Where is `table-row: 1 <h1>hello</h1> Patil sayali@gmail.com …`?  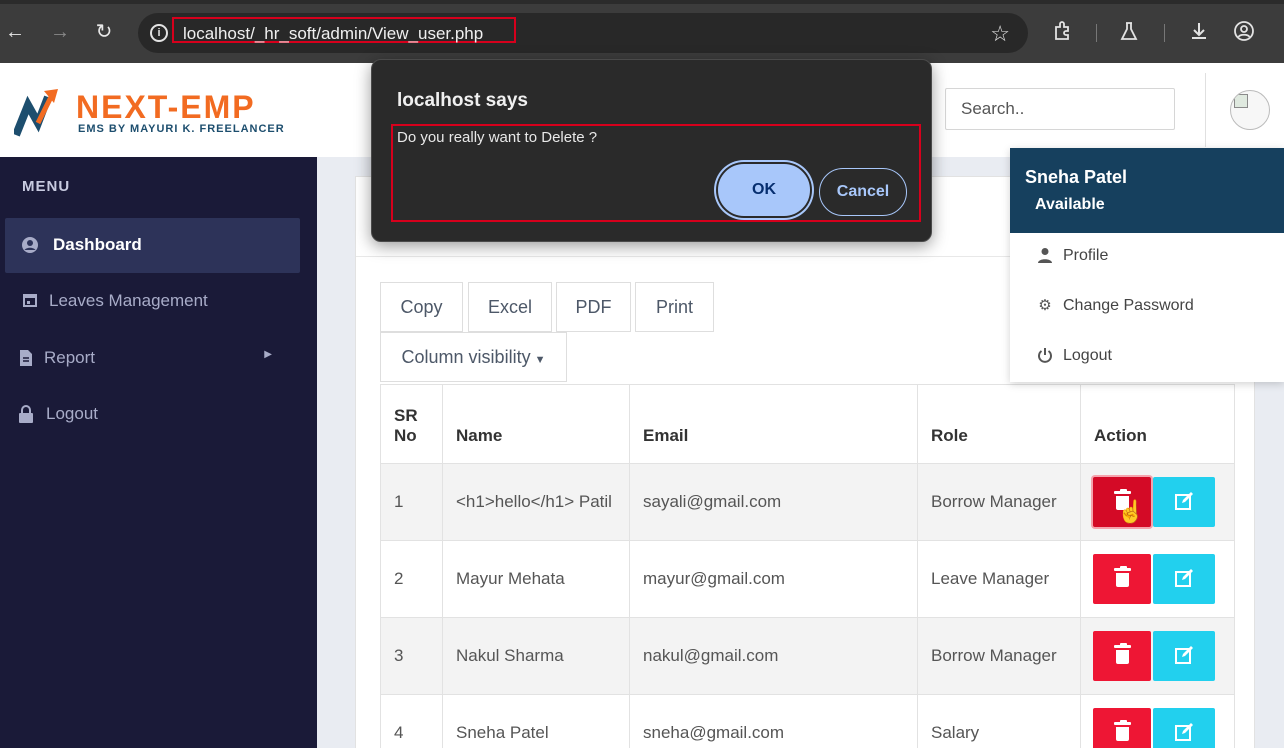 table-row: 1 <h1>hello</h1> Patil sayali@gmail.com … is located at coordinates (807, 502).